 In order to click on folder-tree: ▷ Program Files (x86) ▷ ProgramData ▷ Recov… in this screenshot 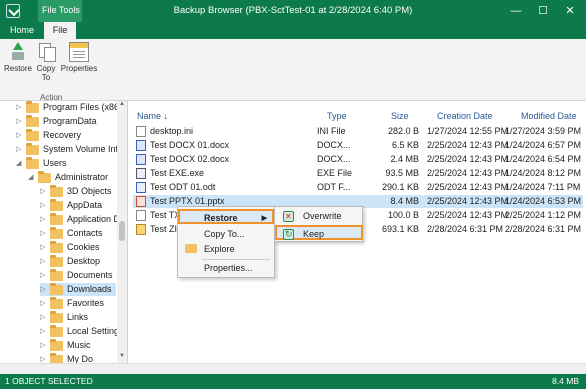, I will do `click(64, 232)`.